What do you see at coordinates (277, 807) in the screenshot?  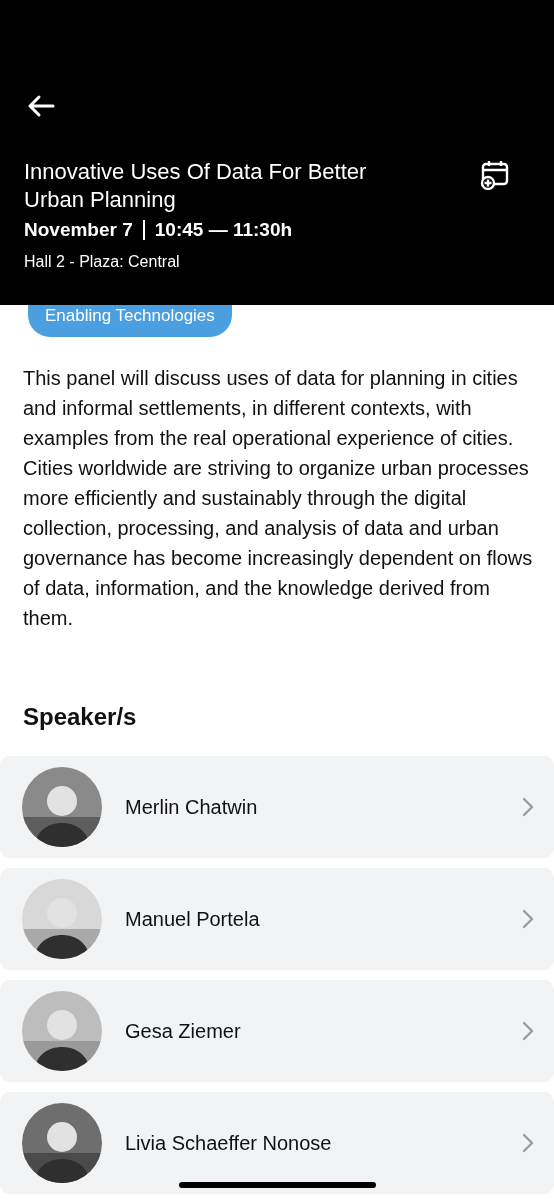 I see `speaker-card: Merlin Chatwin` at bounding box center [277, 807].